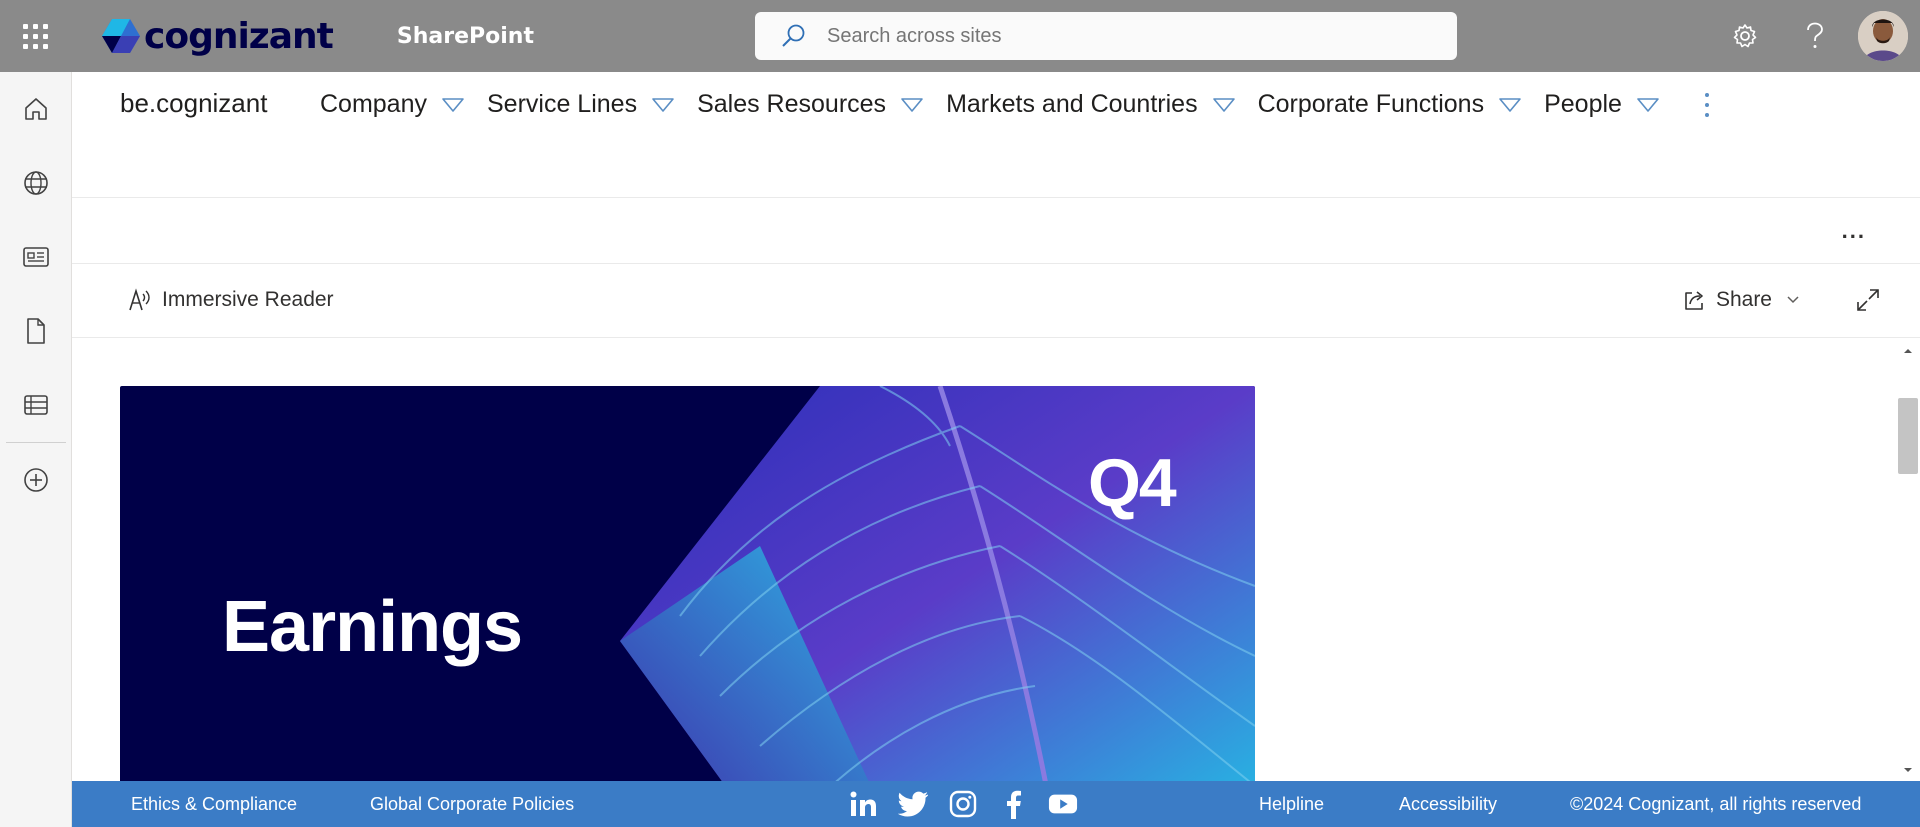 Image resolution: width=1920 pixels, height=827 pixels. I want to click on globe-icon, so click(36, 183).